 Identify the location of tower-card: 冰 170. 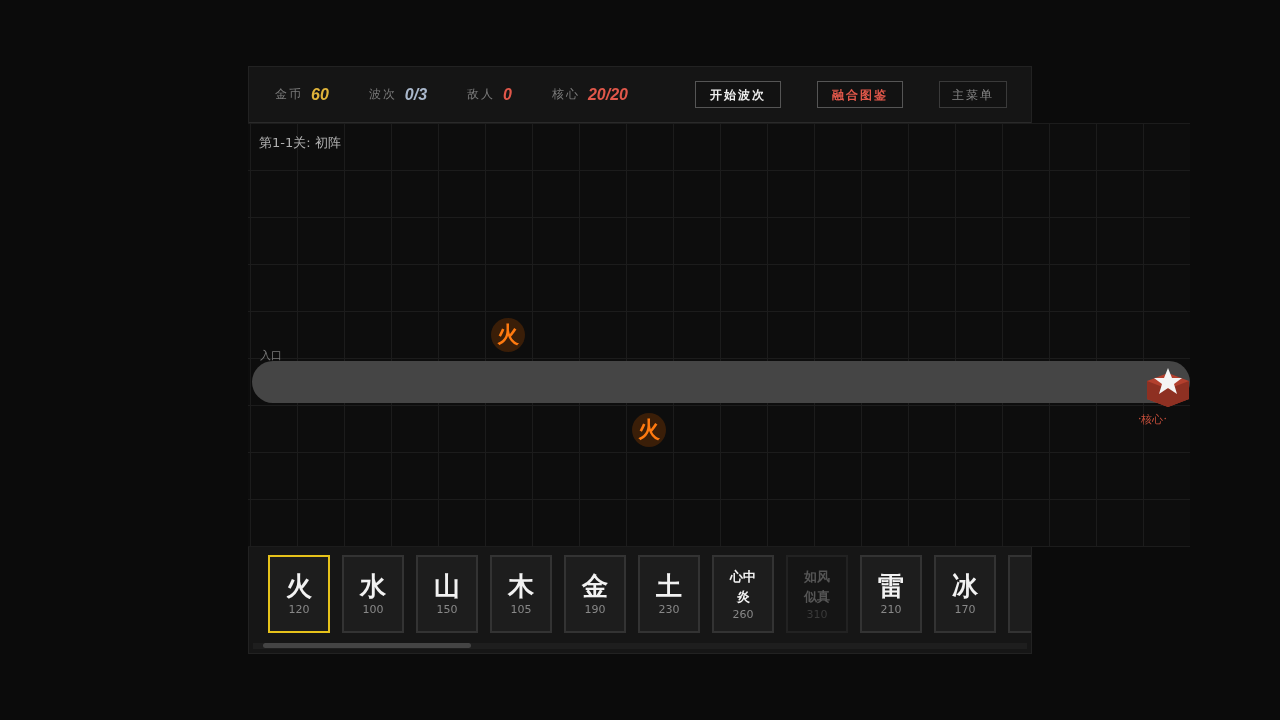
(965, 594).